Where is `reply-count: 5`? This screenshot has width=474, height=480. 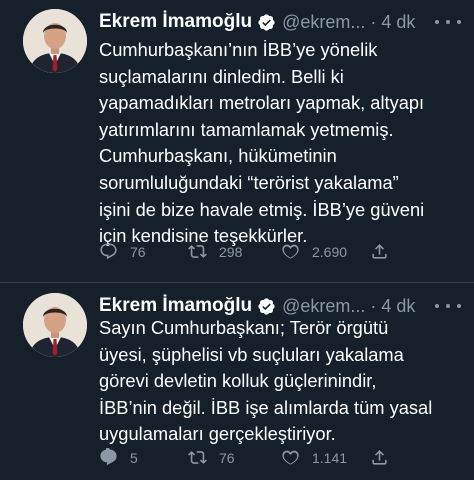
reply-count: 5 is located at coordinates (134, 457).